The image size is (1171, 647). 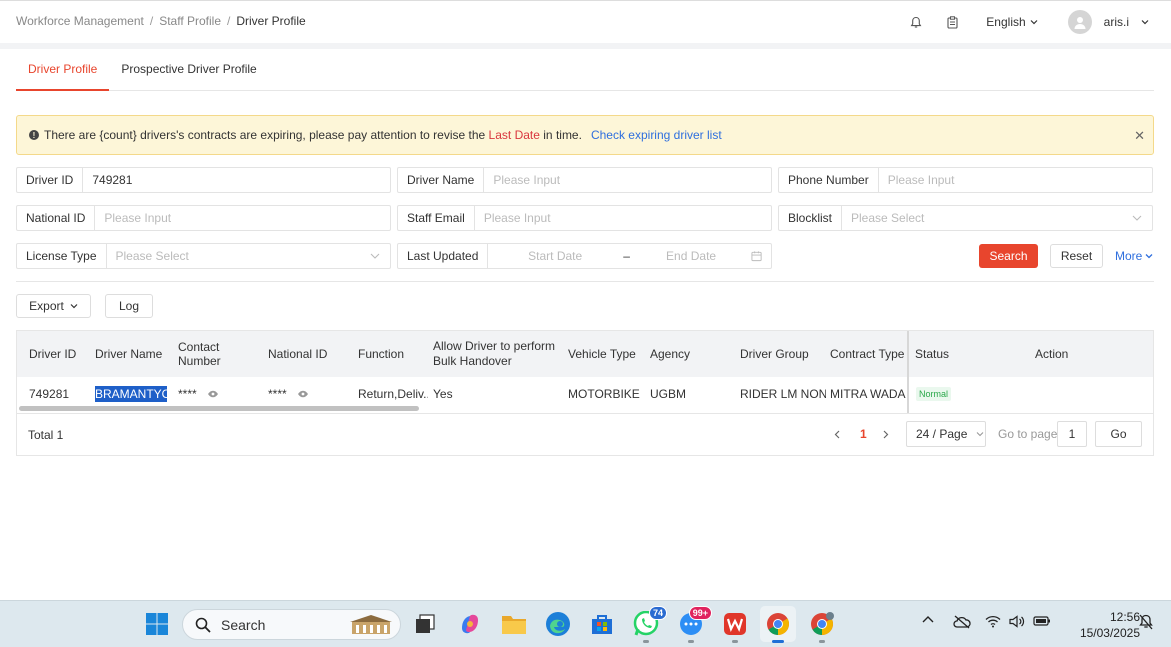 What do you see at coordinates (928, 619) in the screenshot?
I see `chevron-up-icon` at bounding box center [928, 619].